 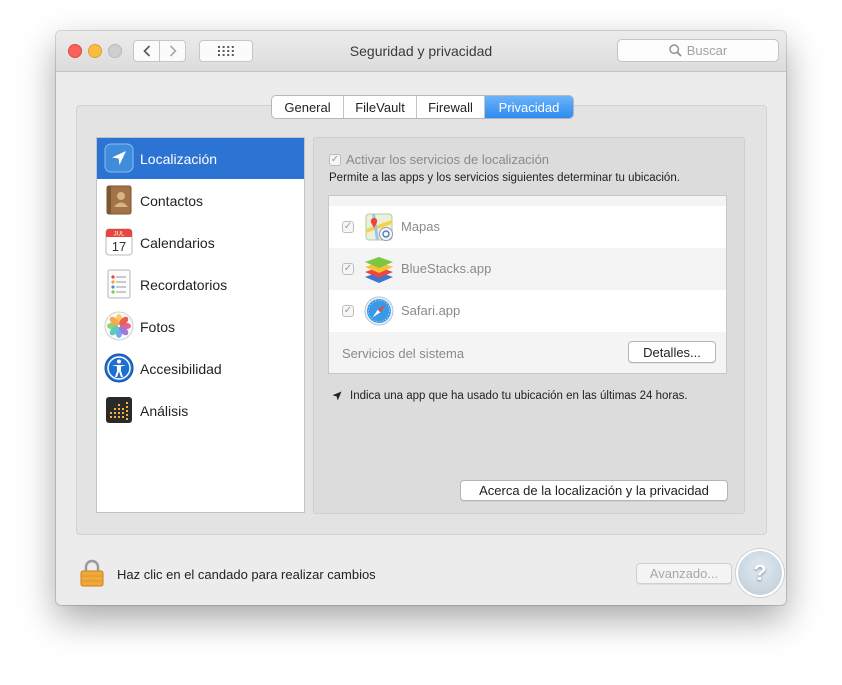 What do you see at coordinates (119, 284) in the screenshot?
I see `reminders-icon` at bounding box center [119, 284].